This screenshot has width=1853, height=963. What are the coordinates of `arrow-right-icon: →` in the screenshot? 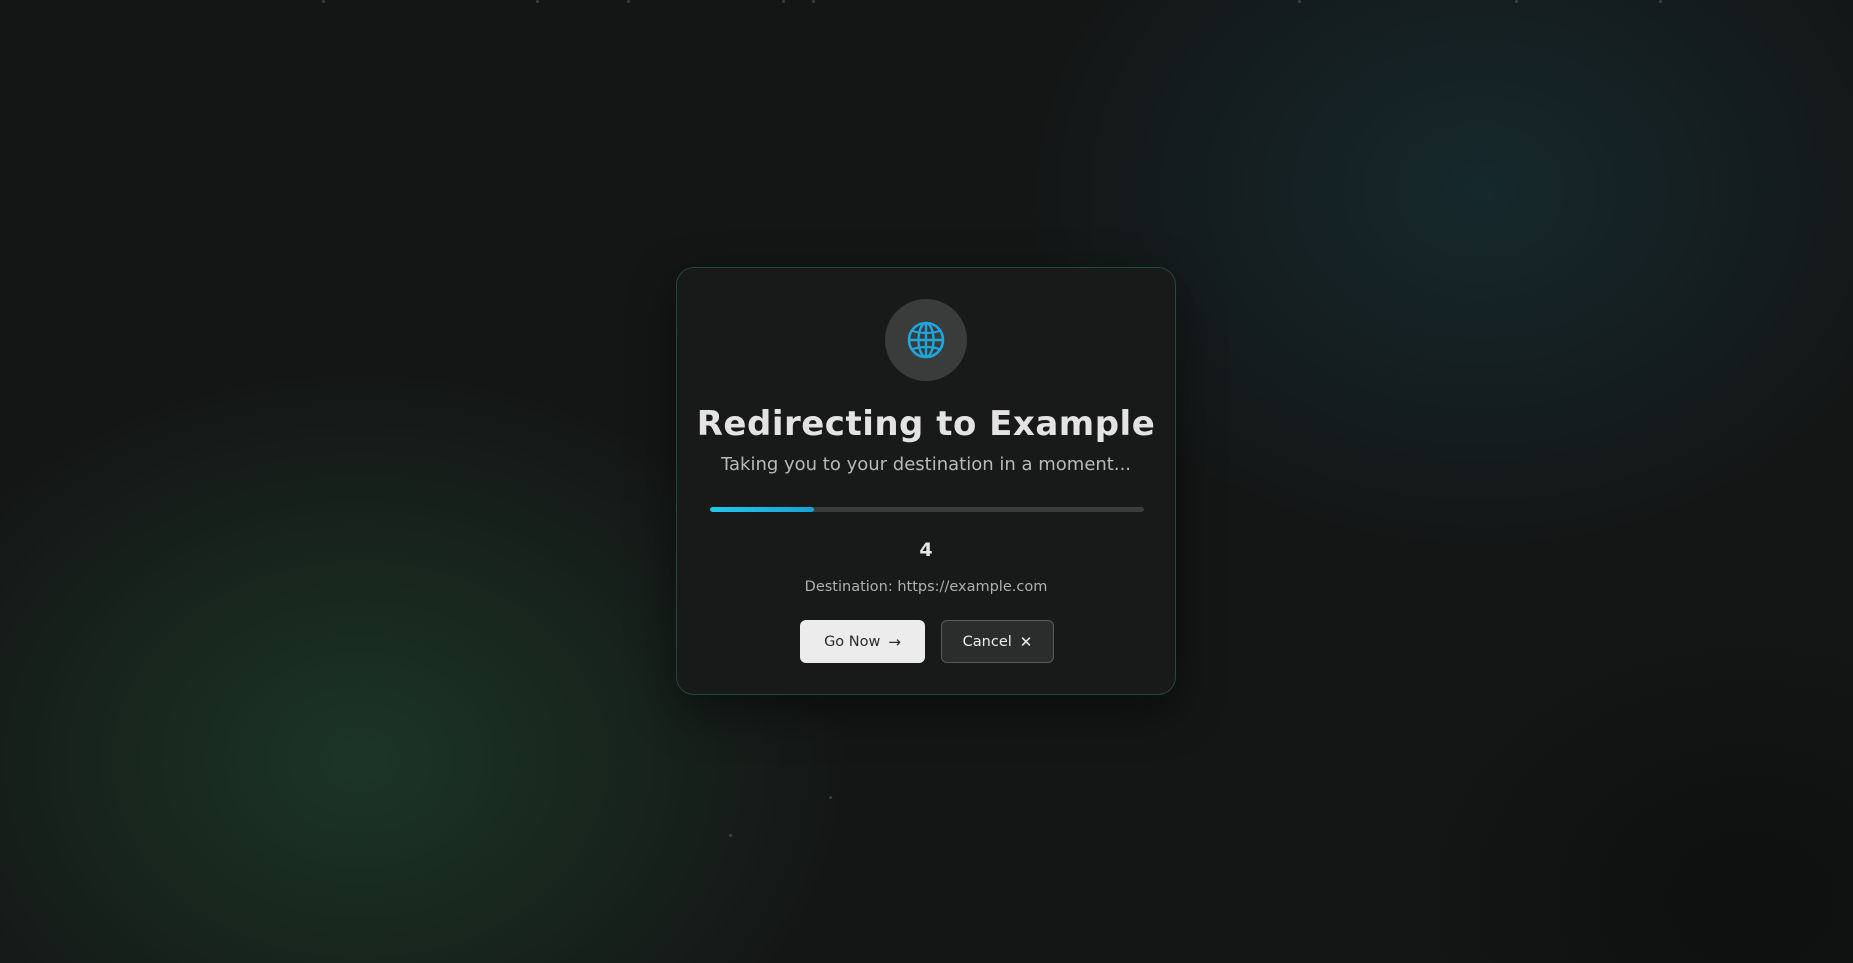 It's located at (894, 641).